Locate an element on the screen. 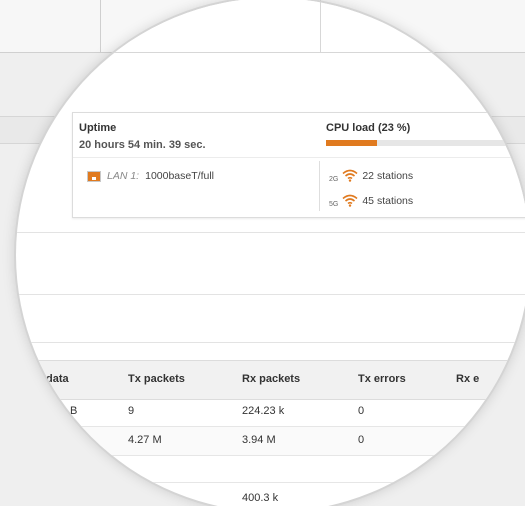 Image resolution: width=525 pixels, height=506 pixels. wifi-station-count: 45 stations is located at coordinates (388, 200).